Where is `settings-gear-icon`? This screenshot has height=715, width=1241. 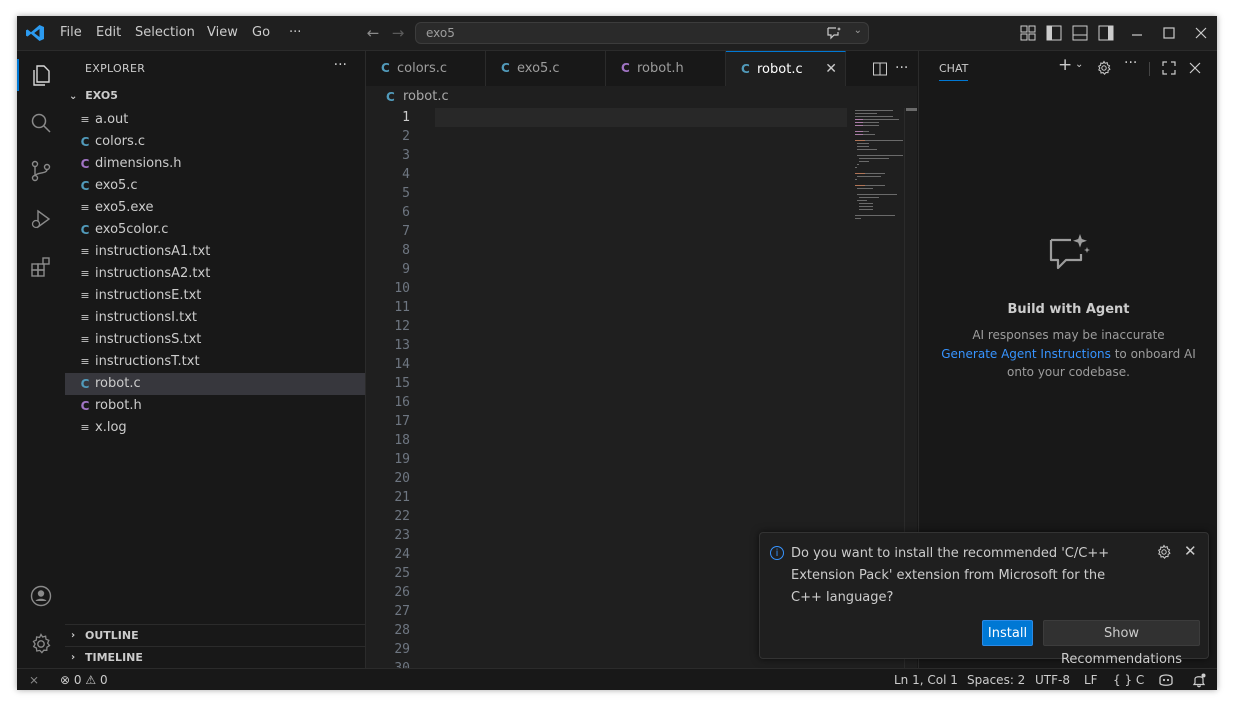 settings-gear-icon is located at coordinates (41, 644).